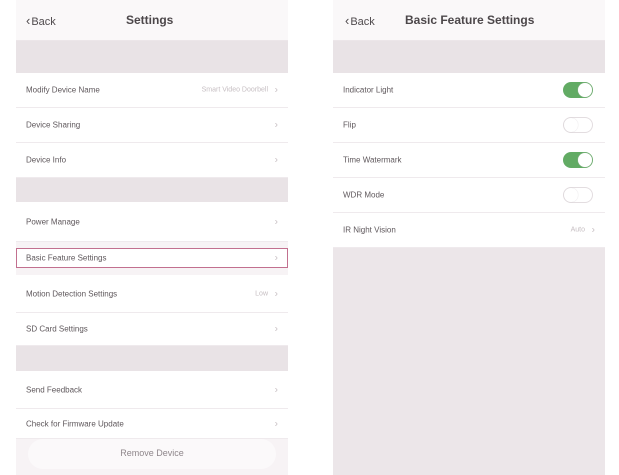 The width and height of the screenshot is (619, 475). I want to click on row-firmware-update: Check for Firmware Update ›, so click(152, 424).